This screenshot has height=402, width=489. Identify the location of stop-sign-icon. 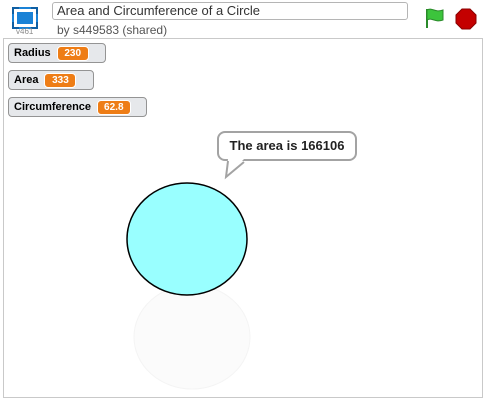
(466, 19).